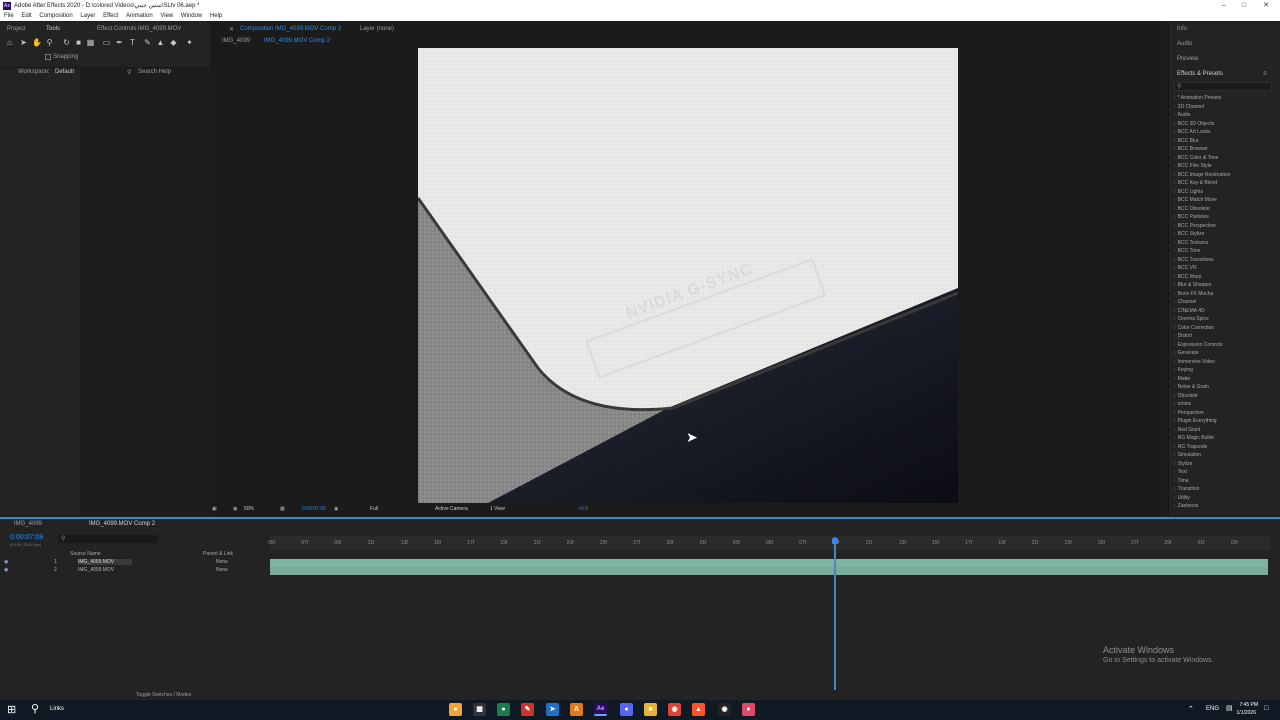  I want to click on tab-audio: Audio, so click(1184, 44).